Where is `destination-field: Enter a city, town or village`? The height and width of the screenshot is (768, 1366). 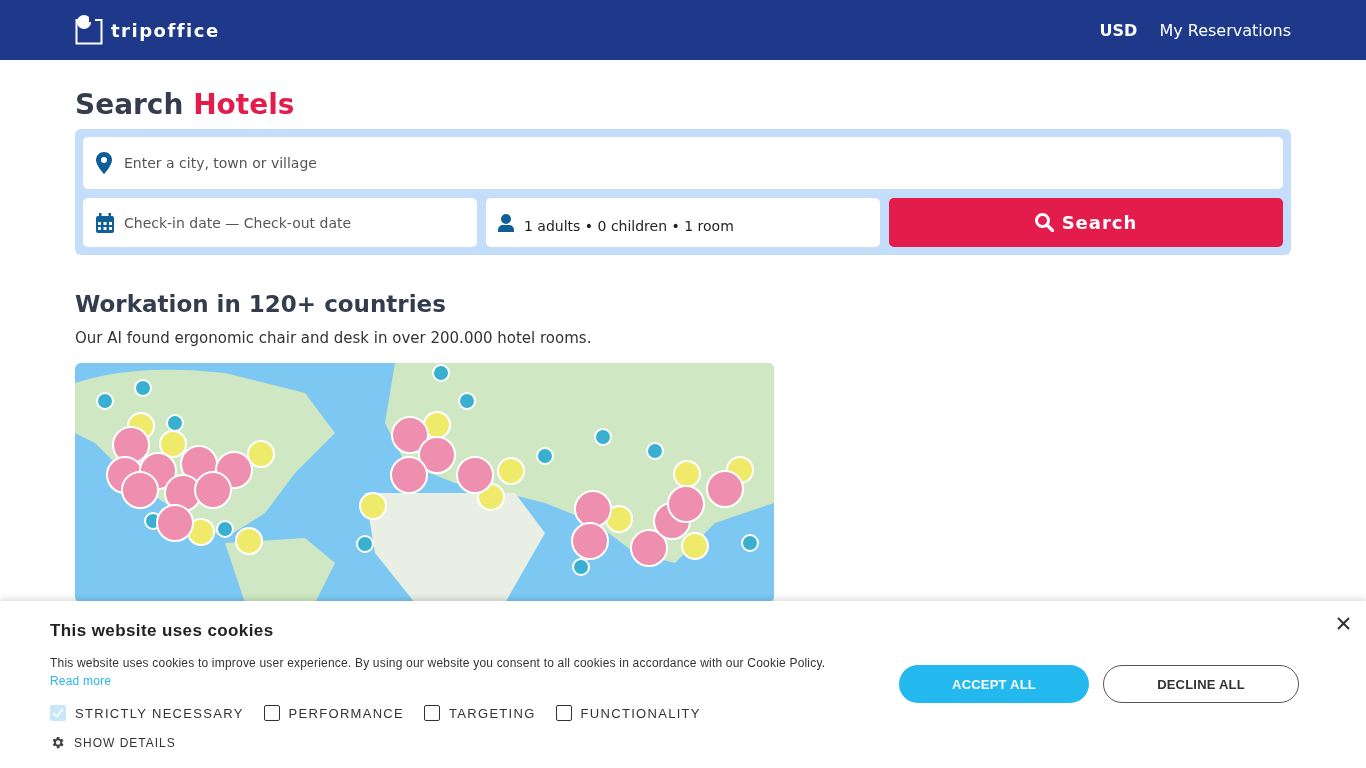
destination-field: Enter a city, town or village is located at coordinates (683, 163).